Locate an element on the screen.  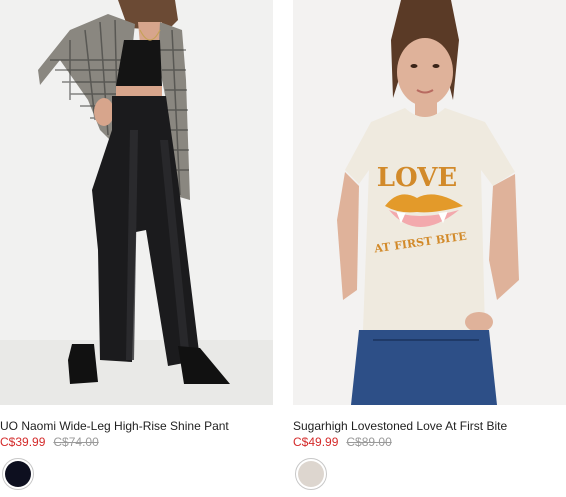
original-price: C$74.00 is located at coordinates (76, 442).